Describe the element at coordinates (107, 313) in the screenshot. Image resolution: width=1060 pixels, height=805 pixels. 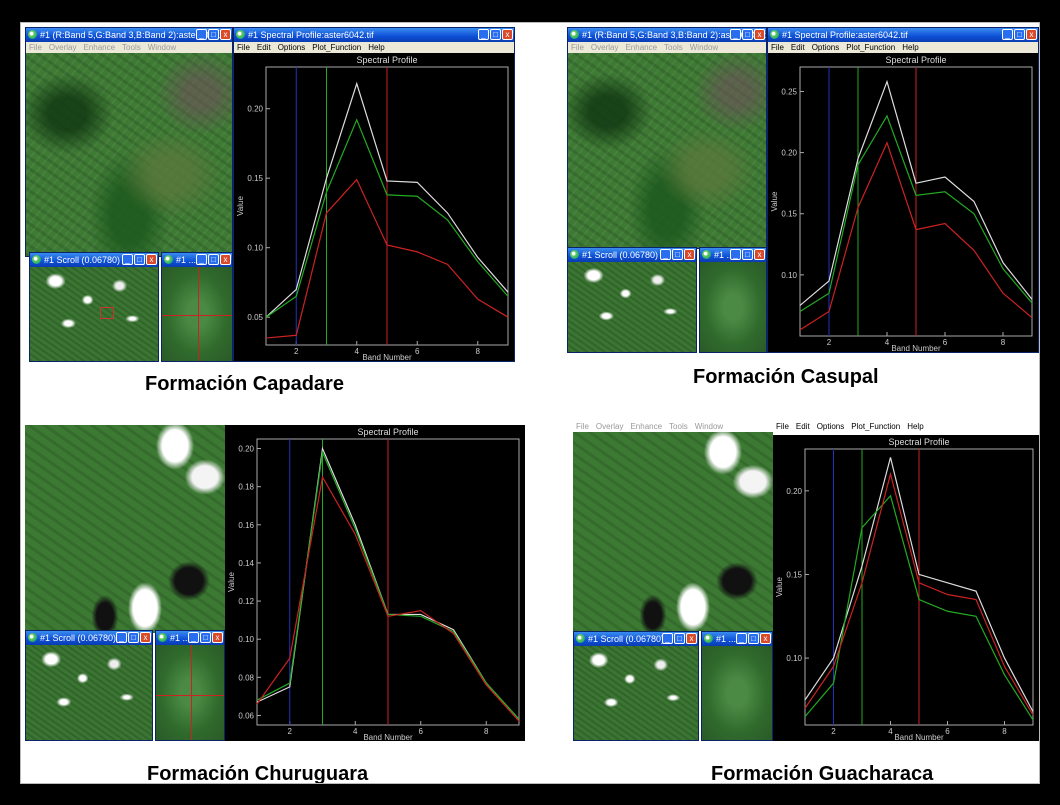
I see `zoom-box` at that location.